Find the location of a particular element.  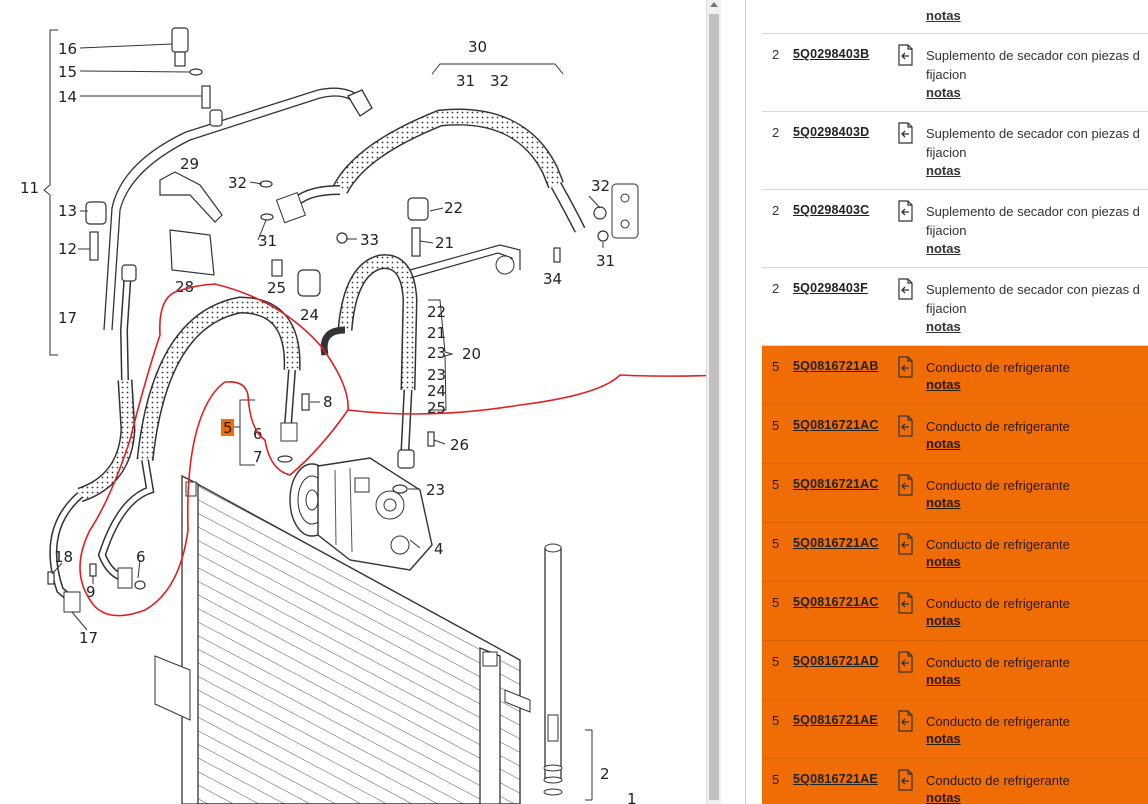

callout: 12 is located at coordinates (67, 249).